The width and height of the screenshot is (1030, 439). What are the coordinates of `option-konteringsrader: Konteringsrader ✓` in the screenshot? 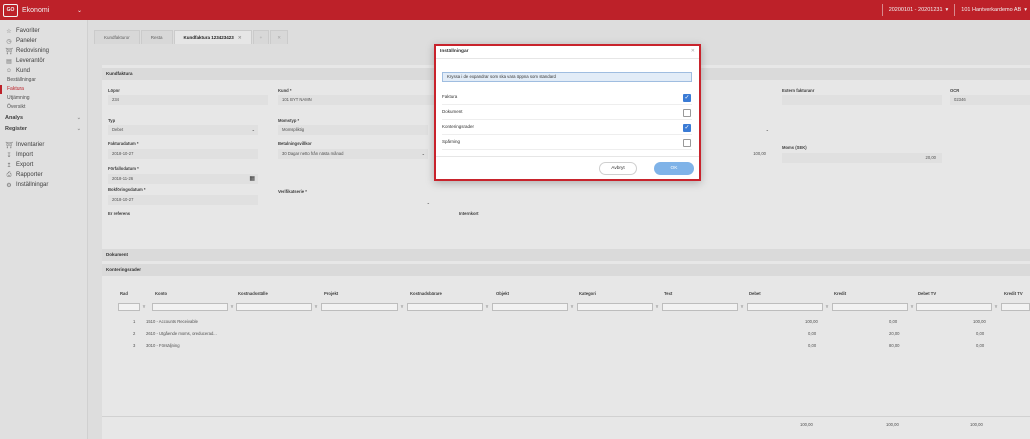 It's located at (567, 128).